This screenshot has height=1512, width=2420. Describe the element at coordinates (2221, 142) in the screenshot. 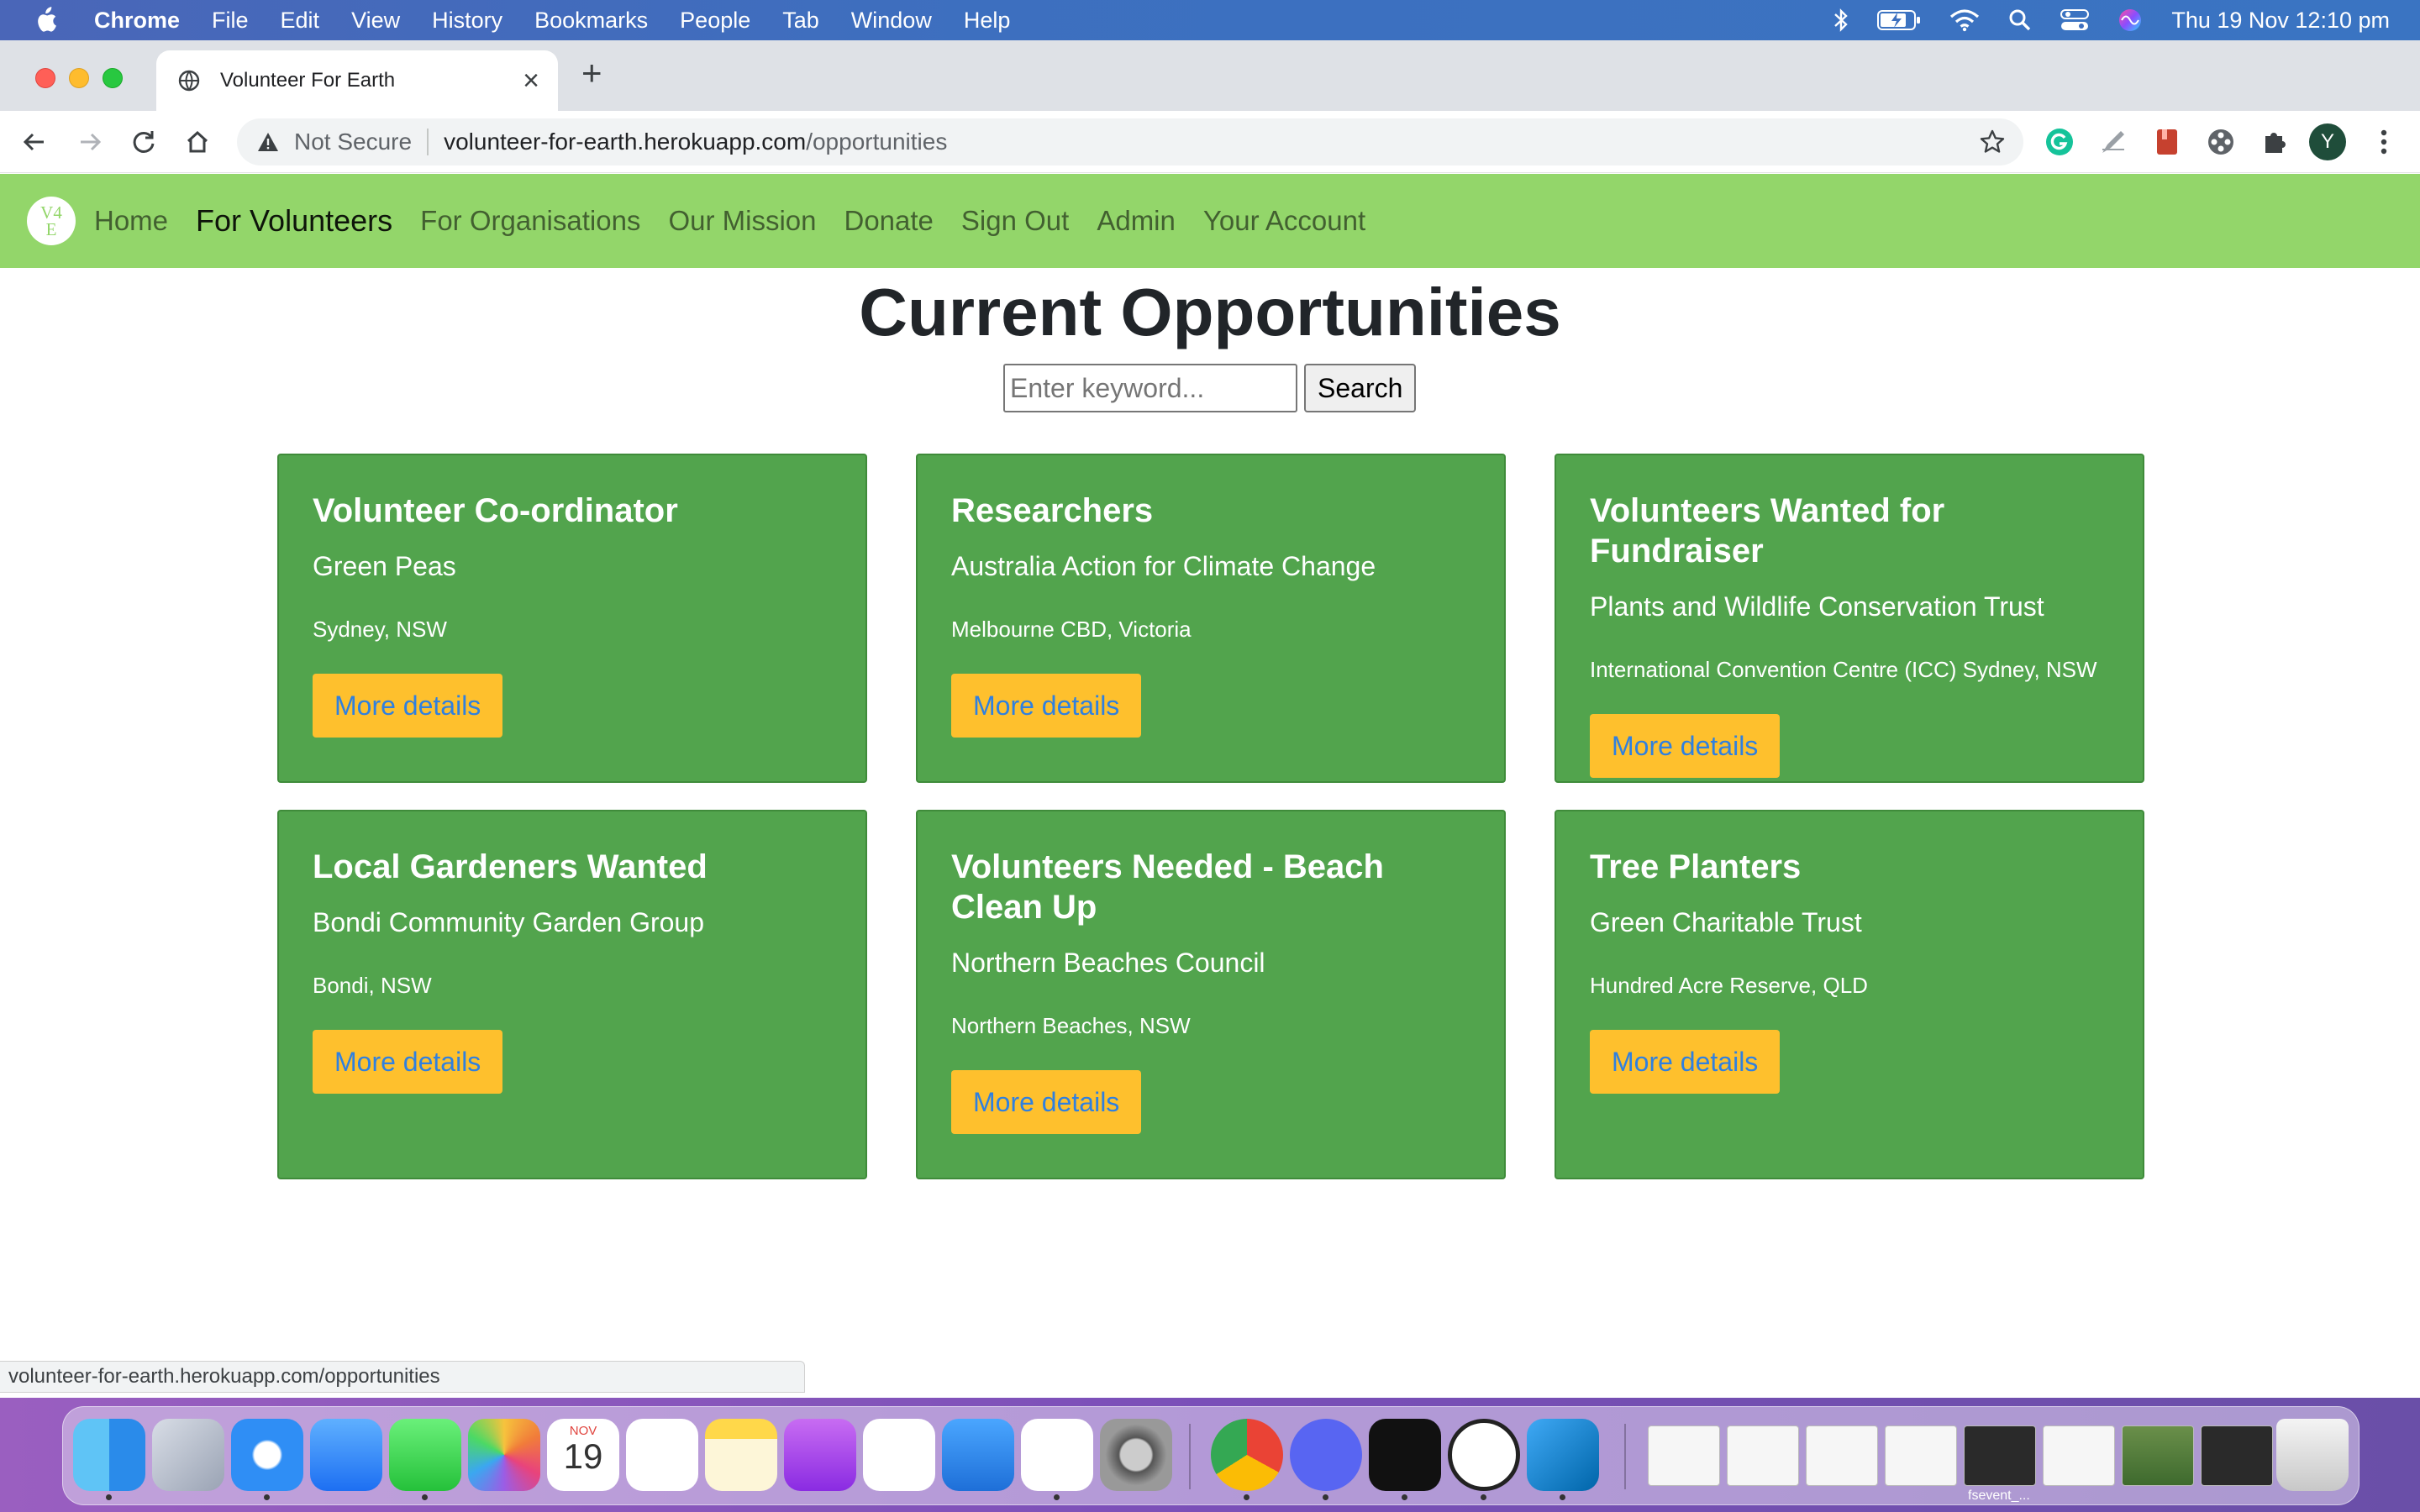

I see `film-reel-extension-icon` at that location.